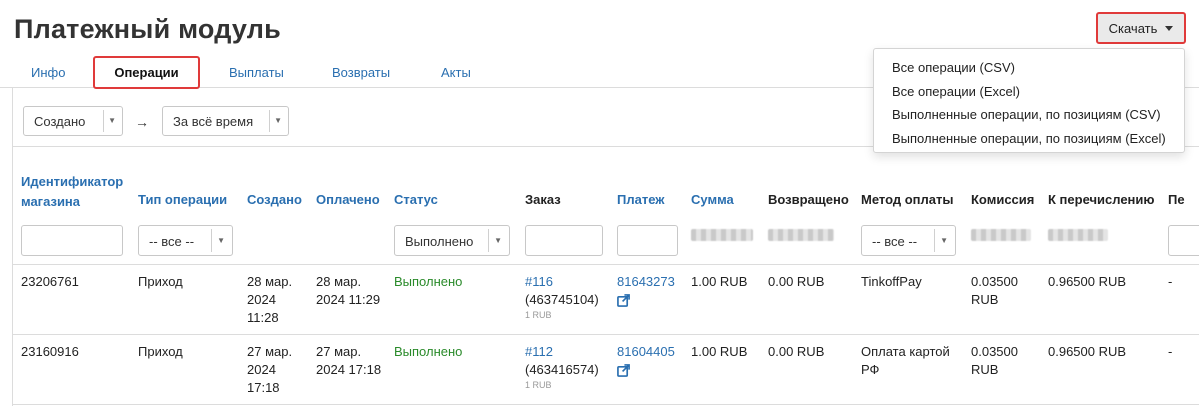 The width and height of the screenshot is (1199, 406). I want to click on arrow-right-icon: →, so click(142, 122).